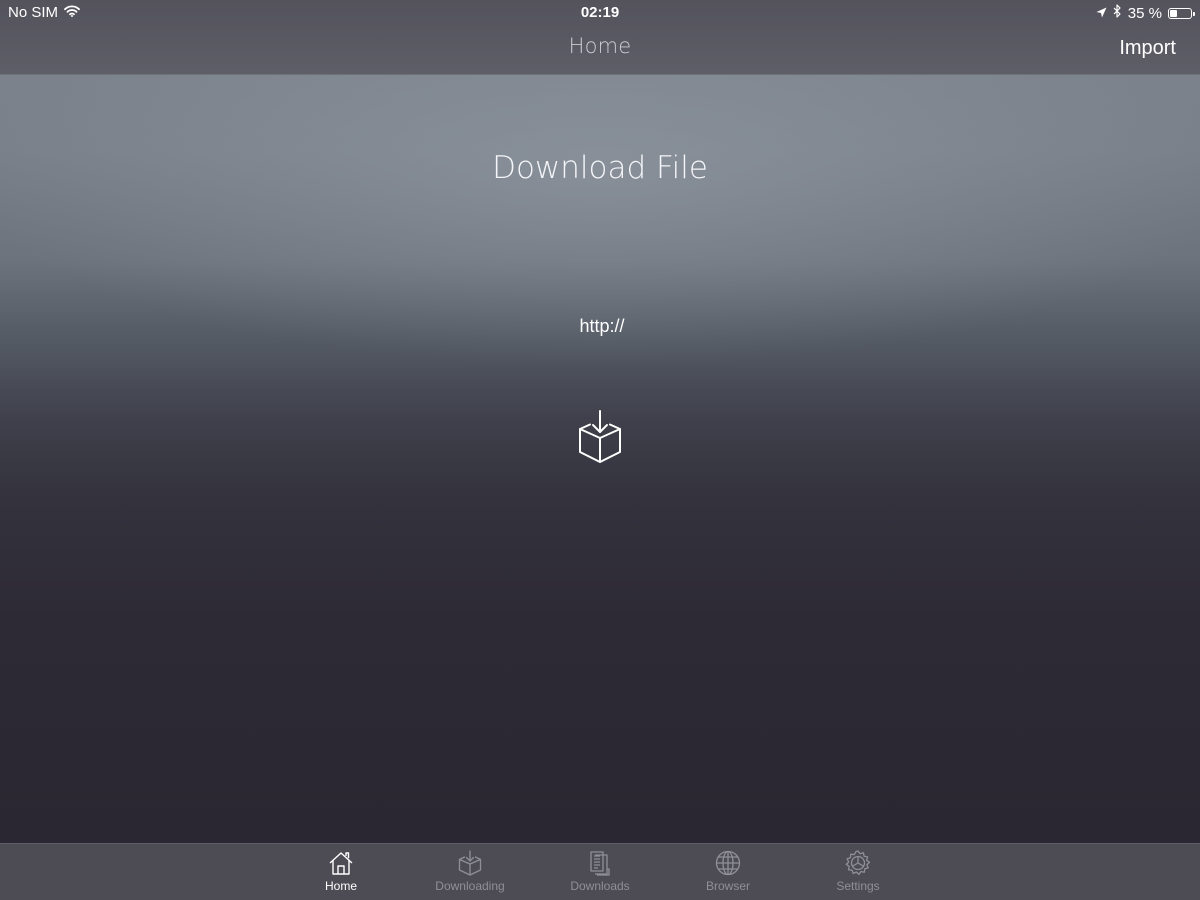  I want to click on import-button: Import, so click(1147, 48).